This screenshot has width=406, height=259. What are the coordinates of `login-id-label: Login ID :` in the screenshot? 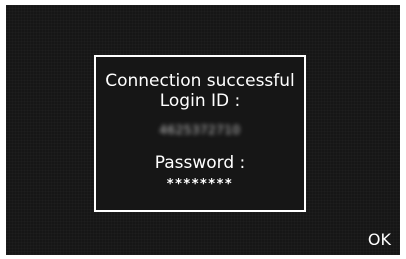 It's located at (200, 101).